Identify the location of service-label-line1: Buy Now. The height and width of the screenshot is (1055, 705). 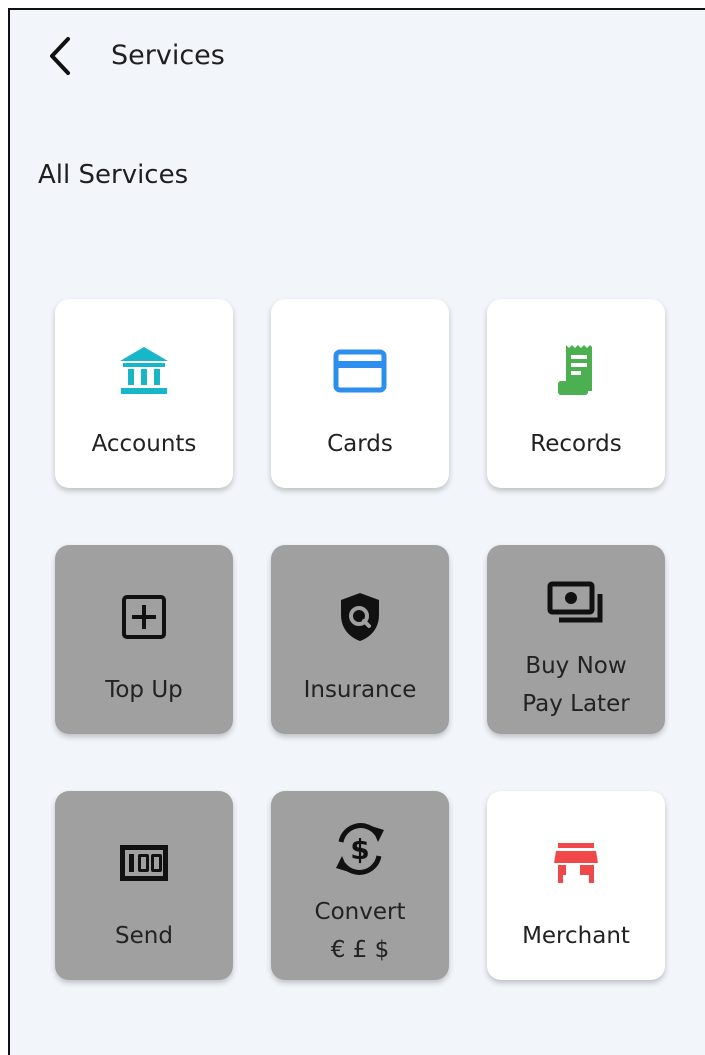
(576, 666).